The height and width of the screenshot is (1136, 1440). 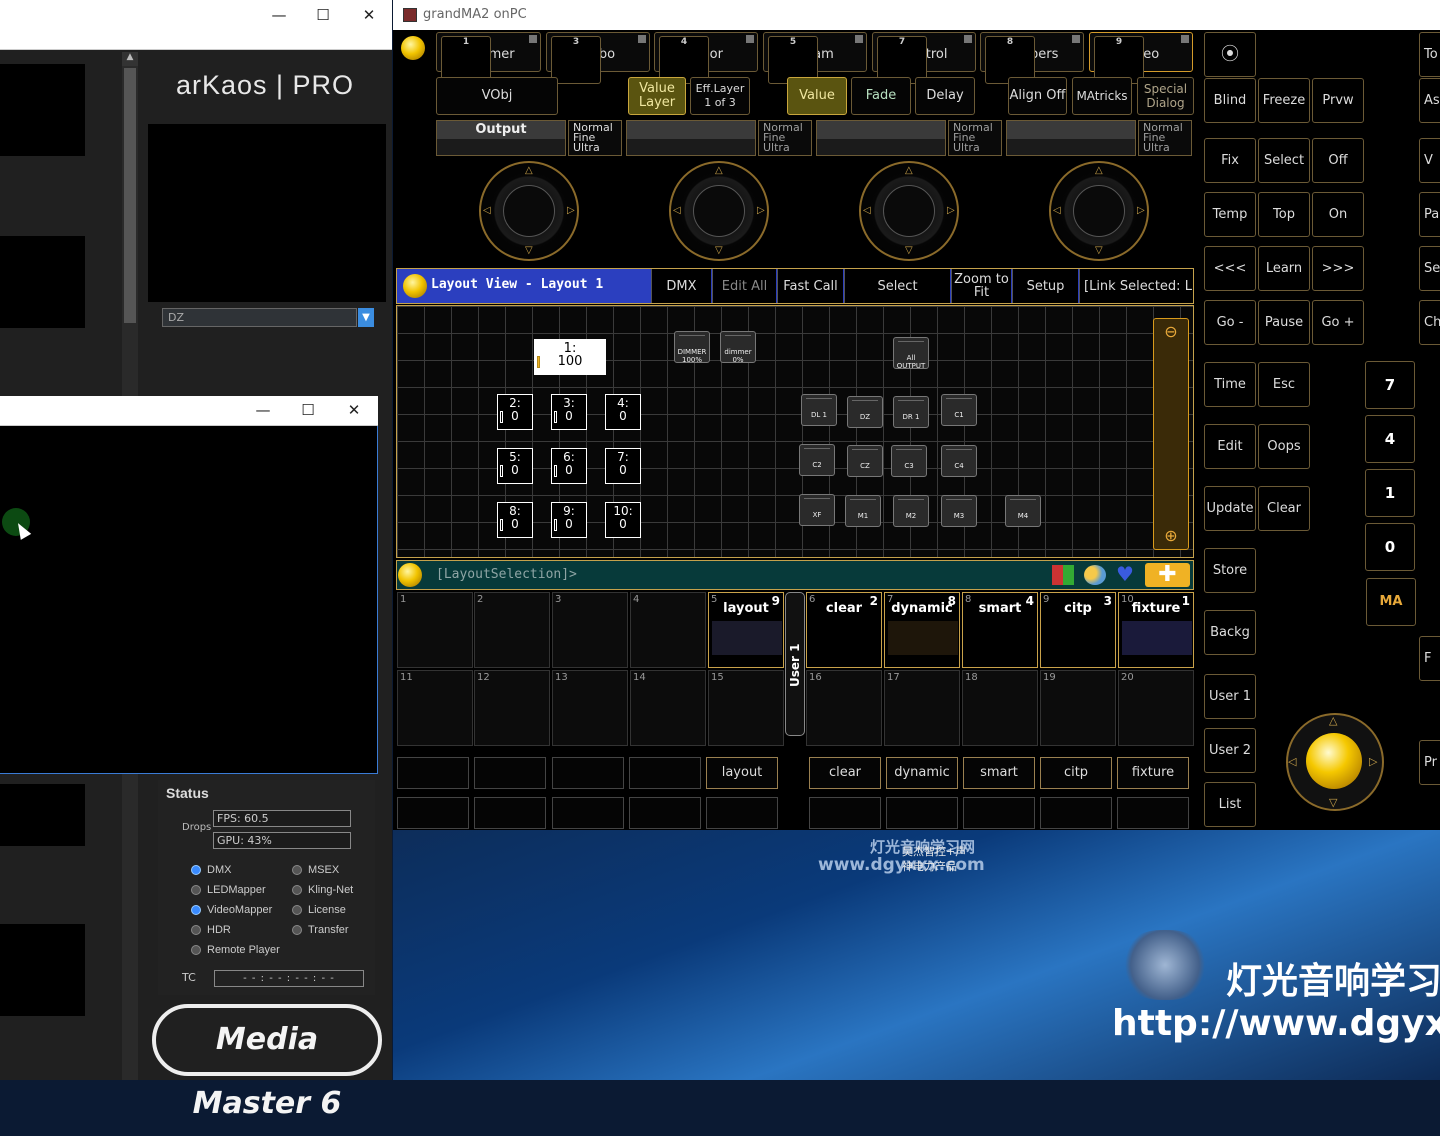 What do you see at coordinates (1230, 54) in the screenshot?
I see `target-icon: ⦿` at bounding box center [1230, 54].